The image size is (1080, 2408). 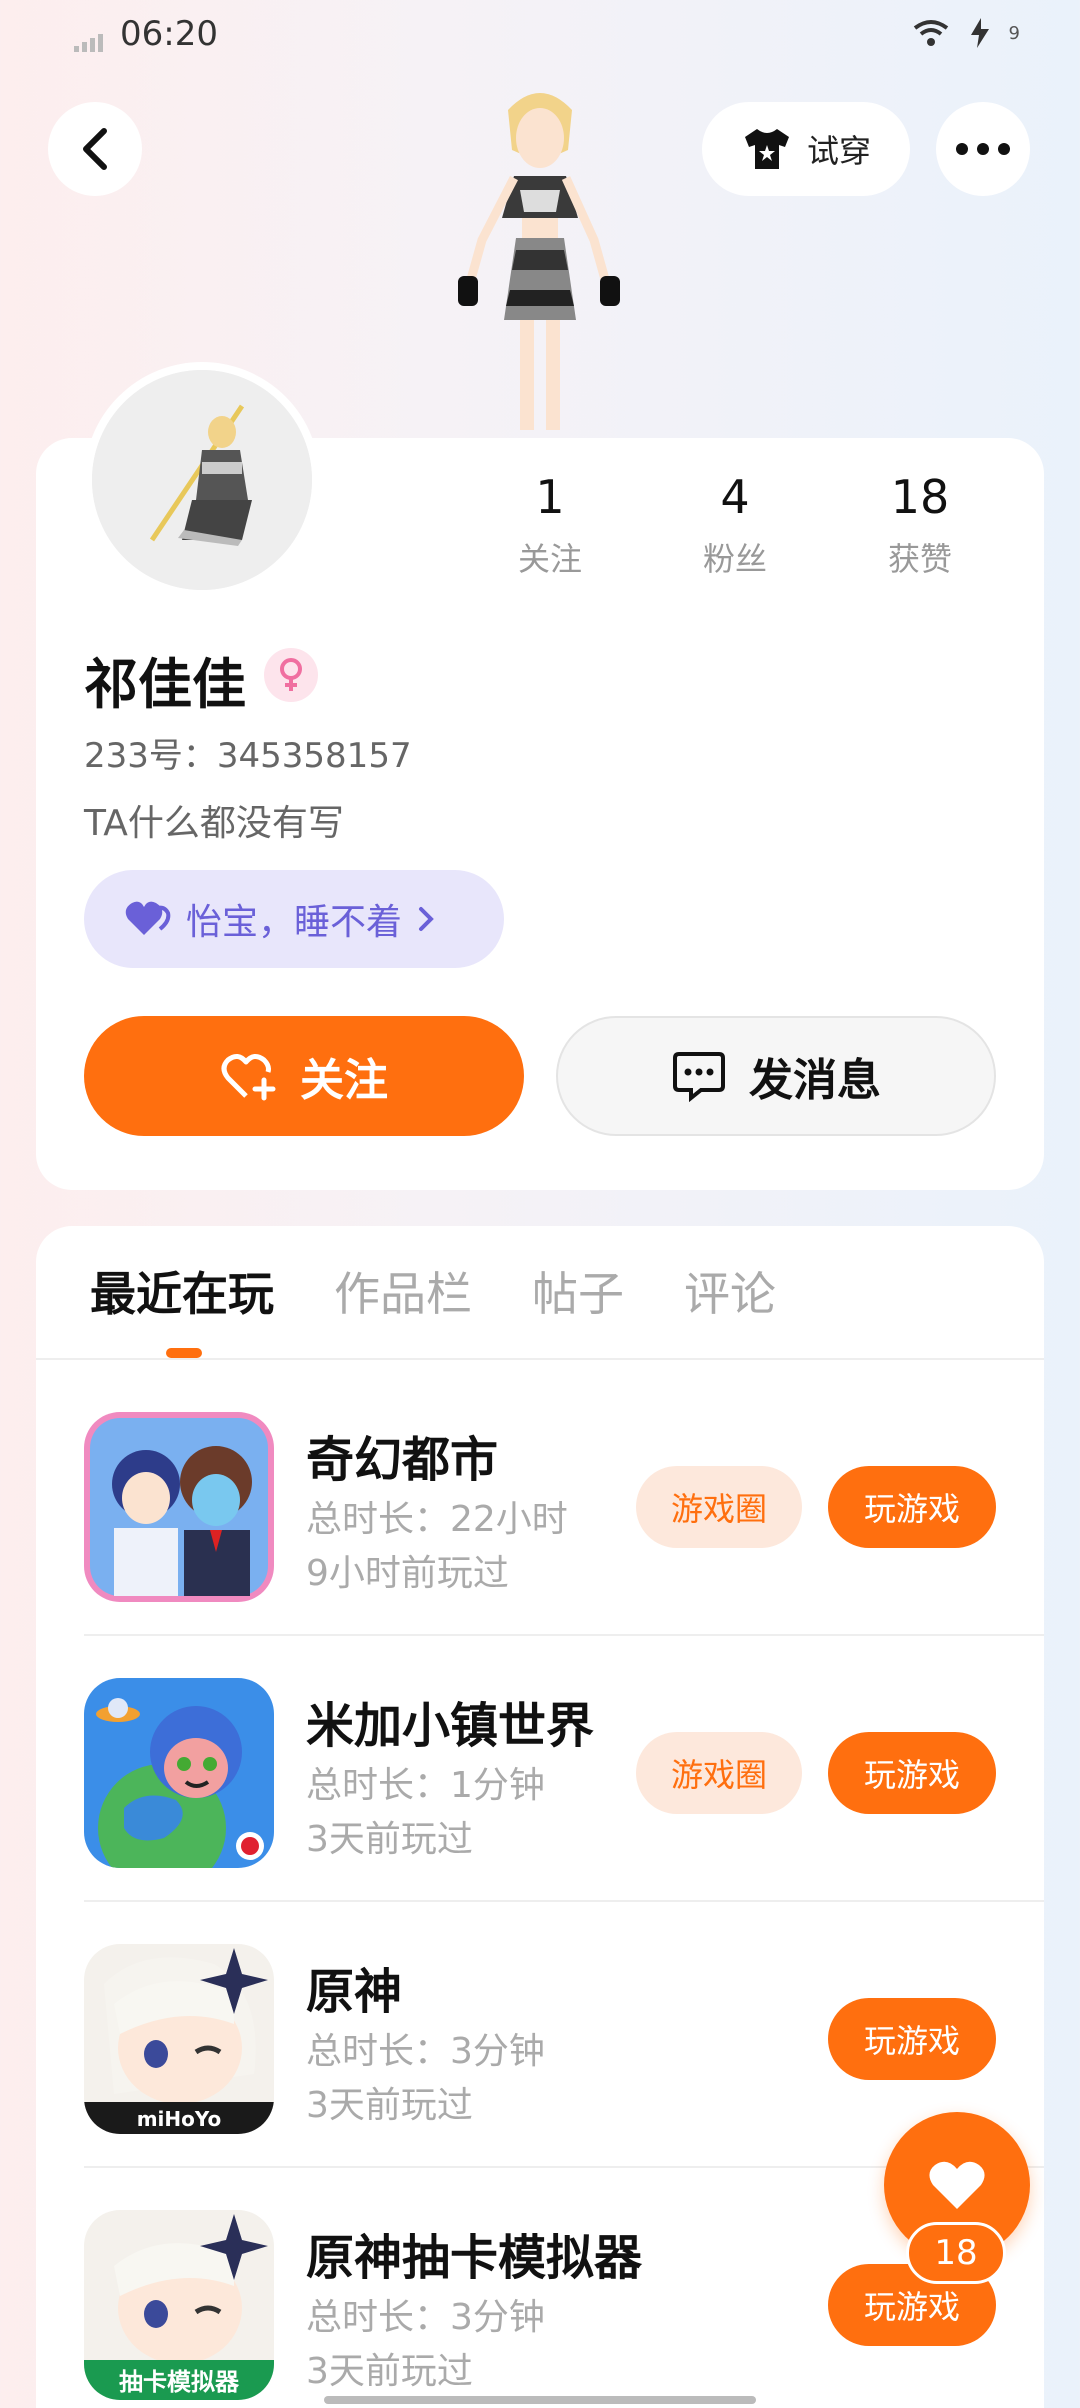 What do you see at coordinates (182, 1291) in the screenshot?
I see `tab-recently-played: 最近在玩` at bounding box center [182, 1291].